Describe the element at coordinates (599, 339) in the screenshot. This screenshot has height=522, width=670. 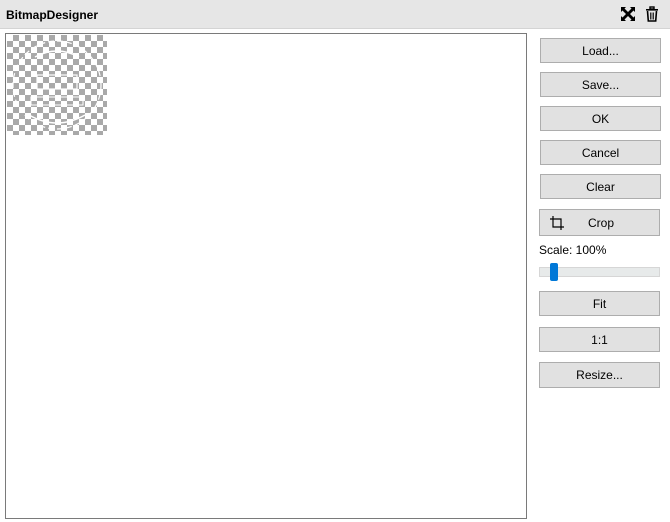
I see `one-to-one-button: 1:1` at that location.